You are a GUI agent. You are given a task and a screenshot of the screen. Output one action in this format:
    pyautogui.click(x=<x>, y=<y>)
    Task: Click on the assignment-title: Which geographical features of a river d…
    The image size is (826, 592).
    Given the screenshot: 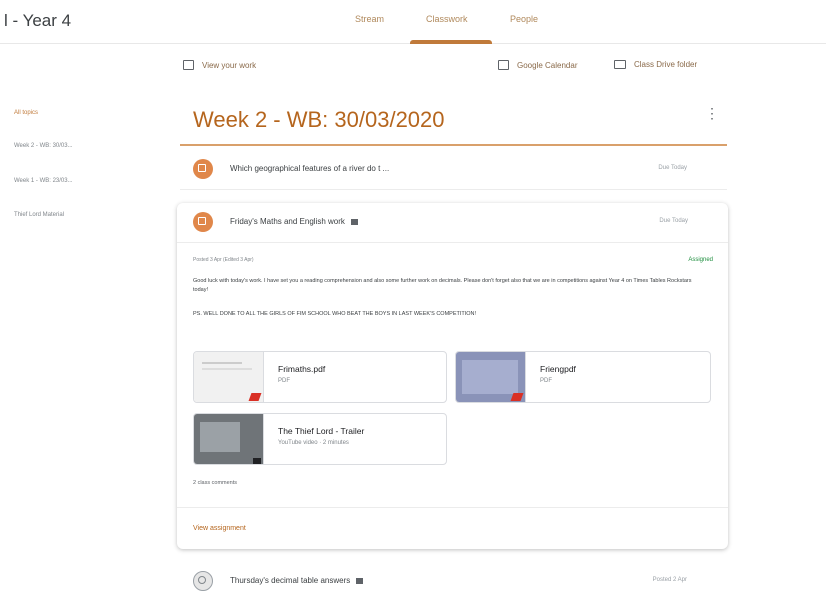 What is the action you would take?
    pyautogui.click(x=310, y=168)
    